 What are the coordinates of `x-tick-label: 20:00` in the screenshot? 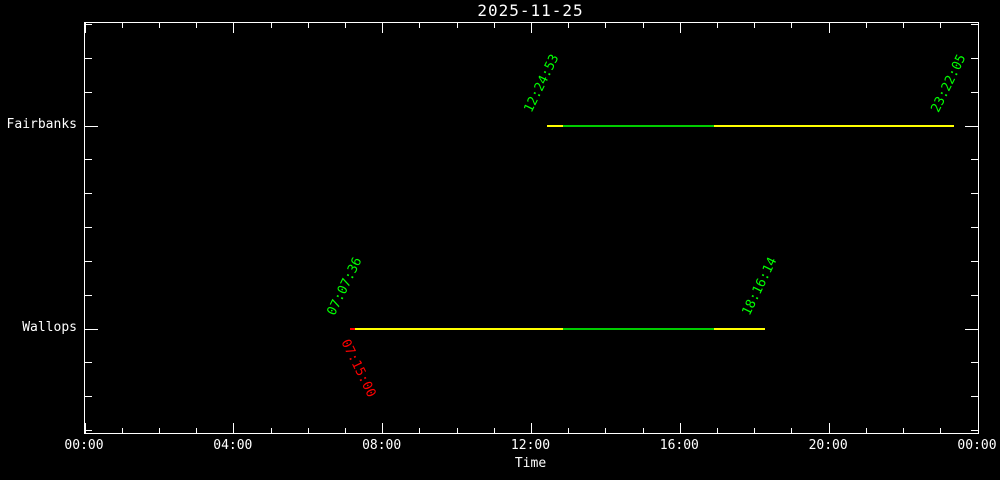 It's located at (828, 445).